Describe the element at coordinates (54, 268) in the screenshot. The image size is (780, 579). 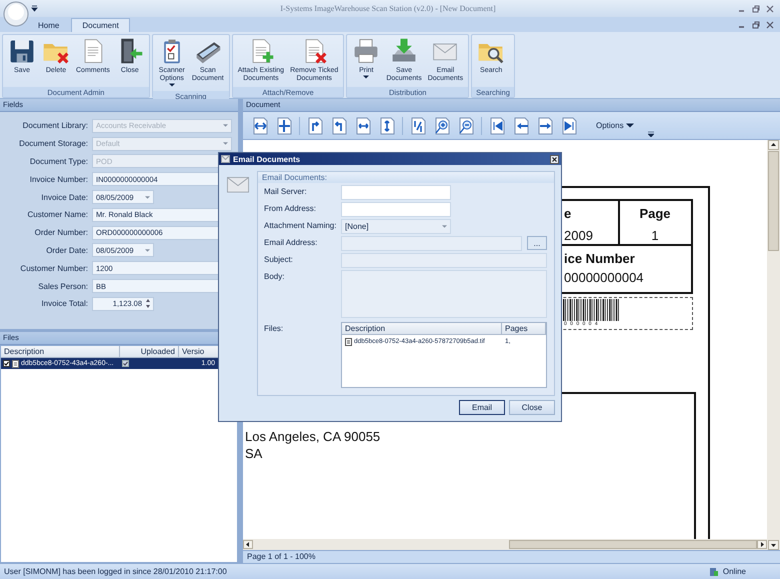
I see `field-label: Customer Number:` at that location.